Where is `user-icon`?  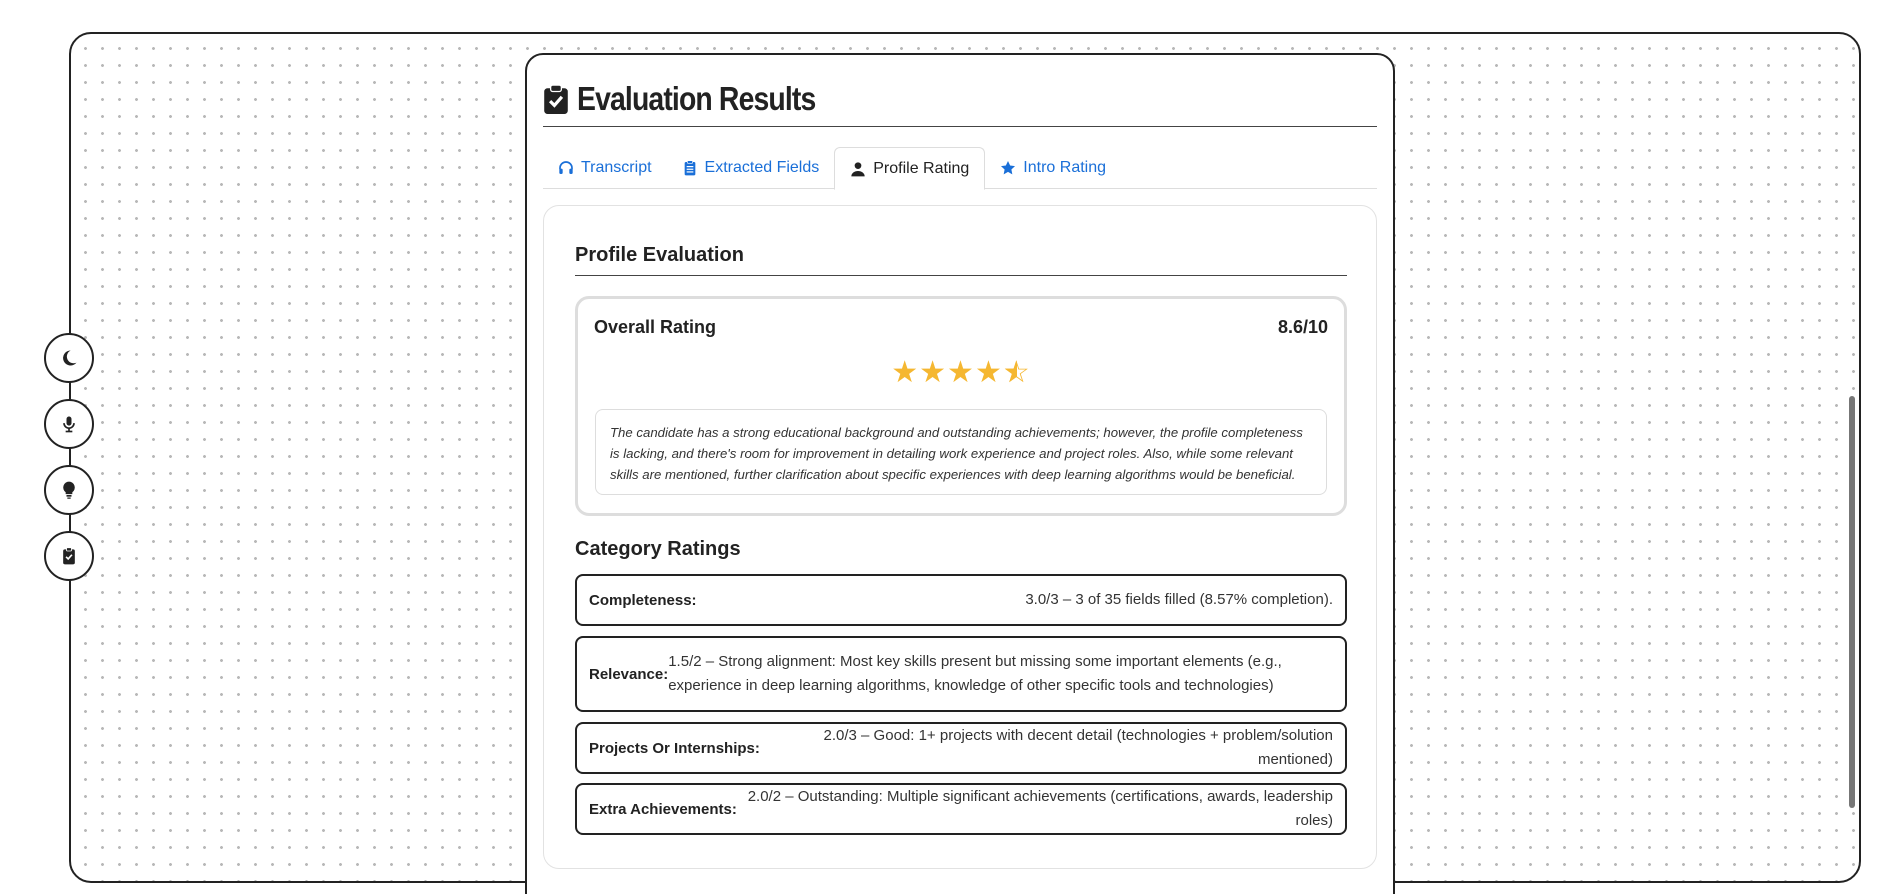 user-icon is located at coordinates (858, 168).